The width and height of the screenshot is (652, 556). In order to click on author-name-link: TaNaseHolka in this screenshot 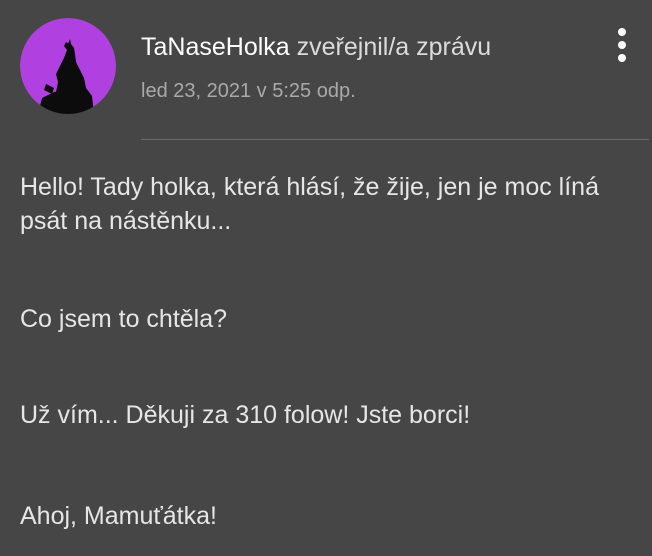, I will do `click(215, 47)`.